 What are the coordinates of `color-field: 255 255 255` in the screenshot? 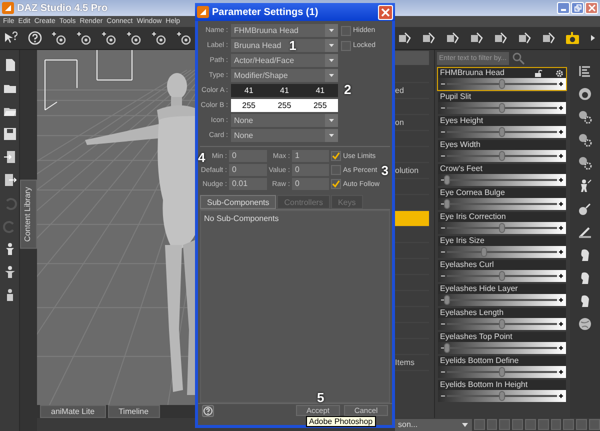 It's located at (284, 105).